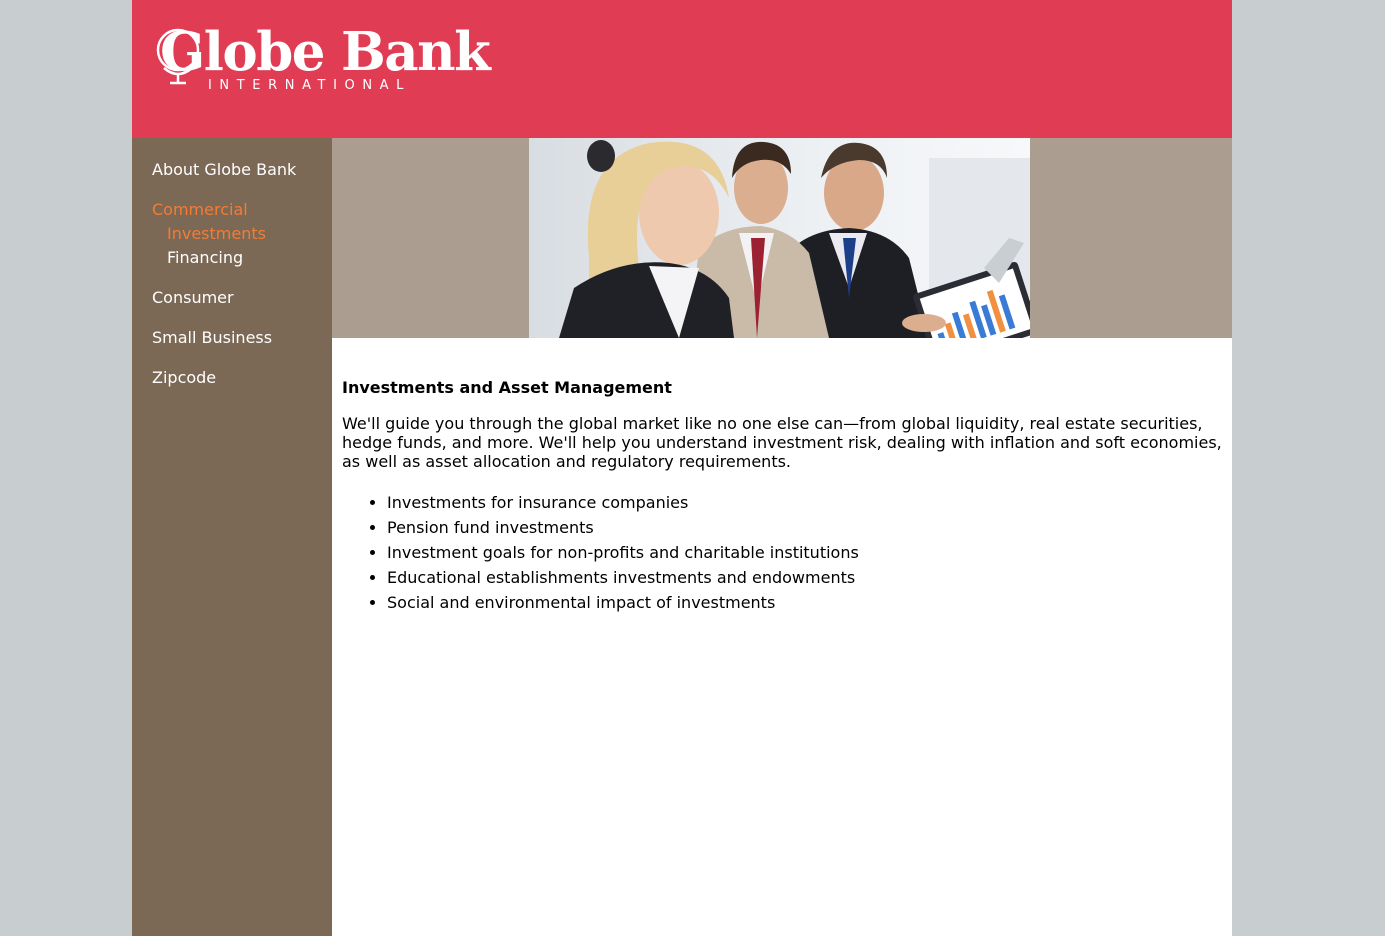 Image resolution: width=1385 pixels, height=936 pixels. I want to click on sidebar-item-zipcode: Zipcode, so click(242, 378).